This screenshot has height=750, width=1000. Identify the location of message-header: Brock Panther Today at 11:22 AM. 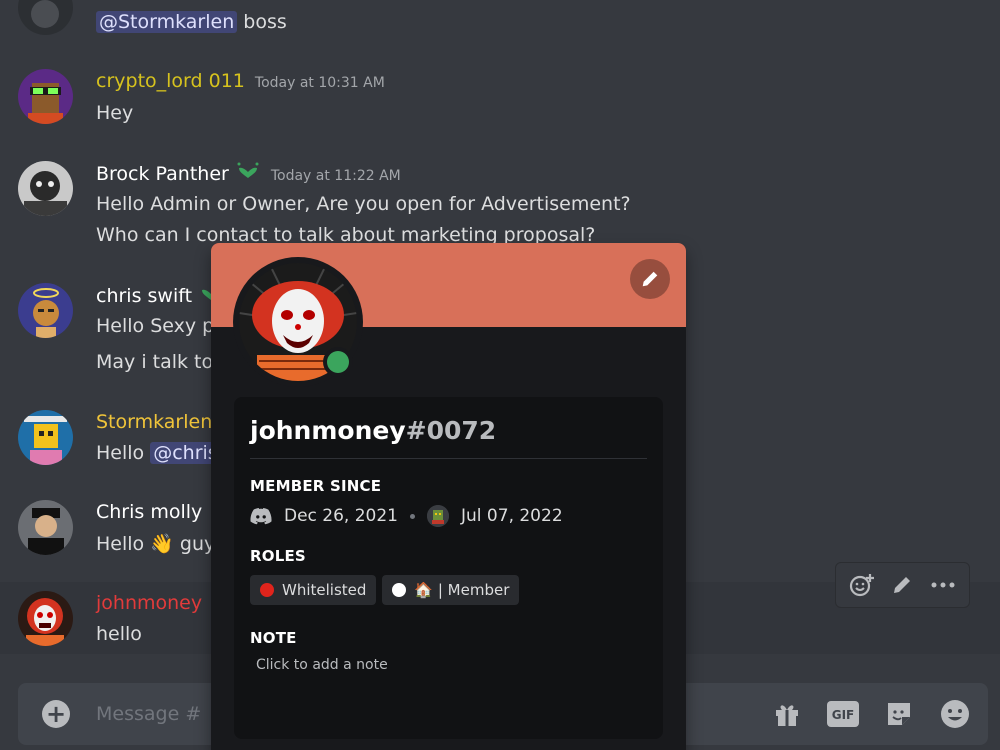
(248, 173).